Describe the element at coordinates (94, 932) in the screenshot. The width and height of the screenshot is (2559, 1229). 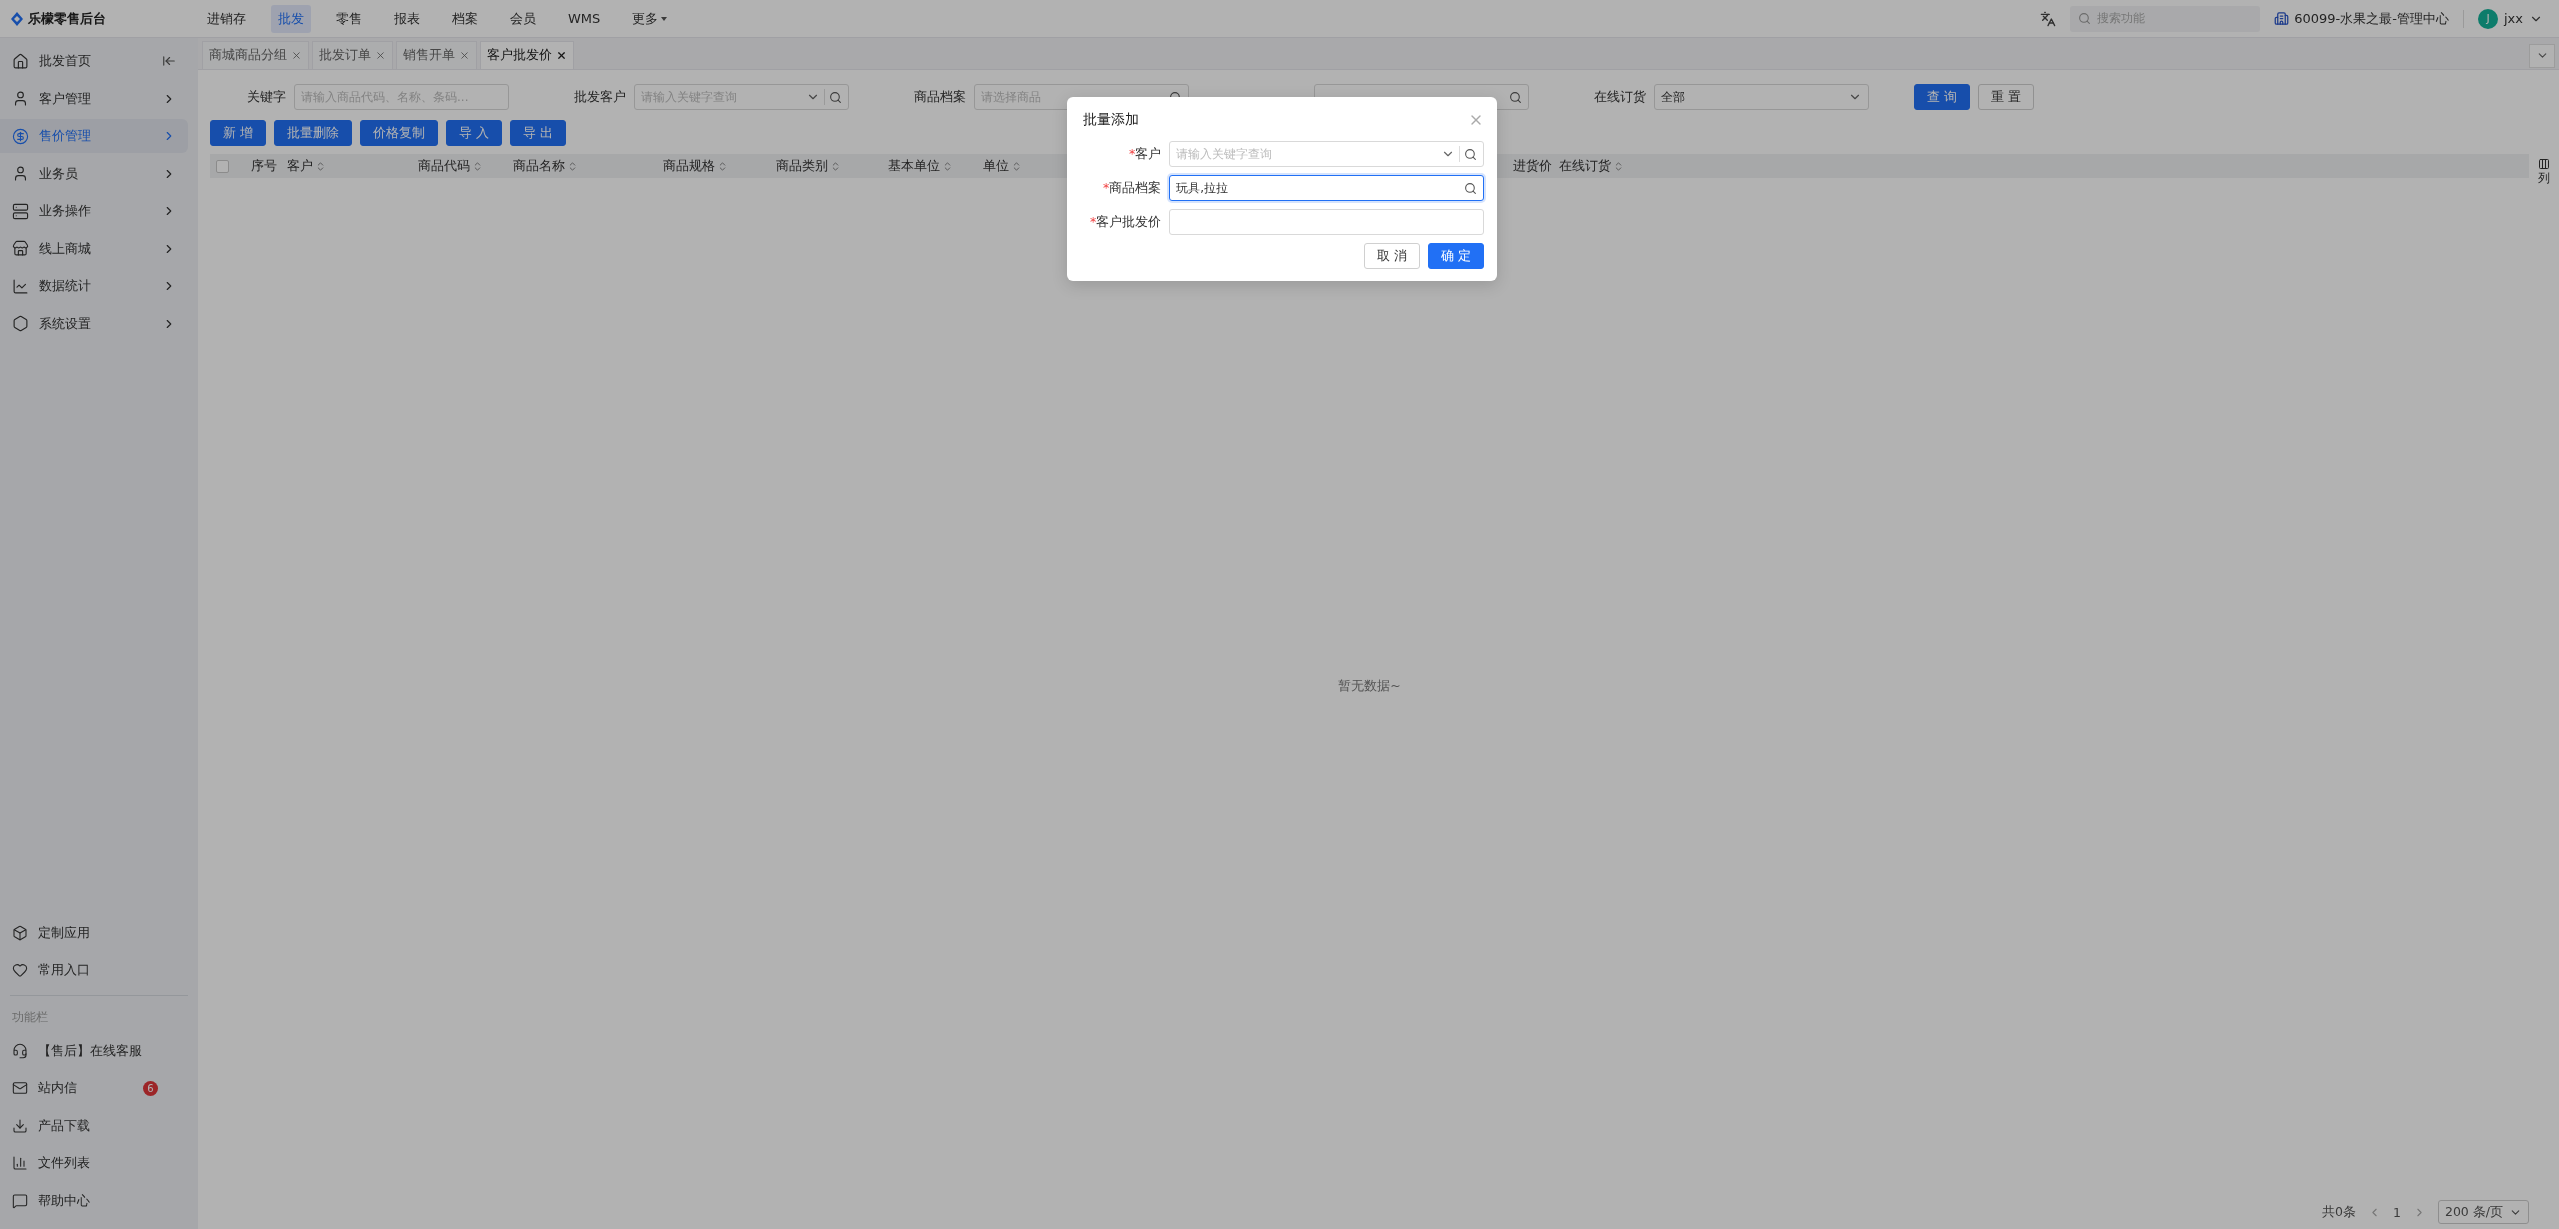
I see `sidebar-item: 定制应用` at that location.